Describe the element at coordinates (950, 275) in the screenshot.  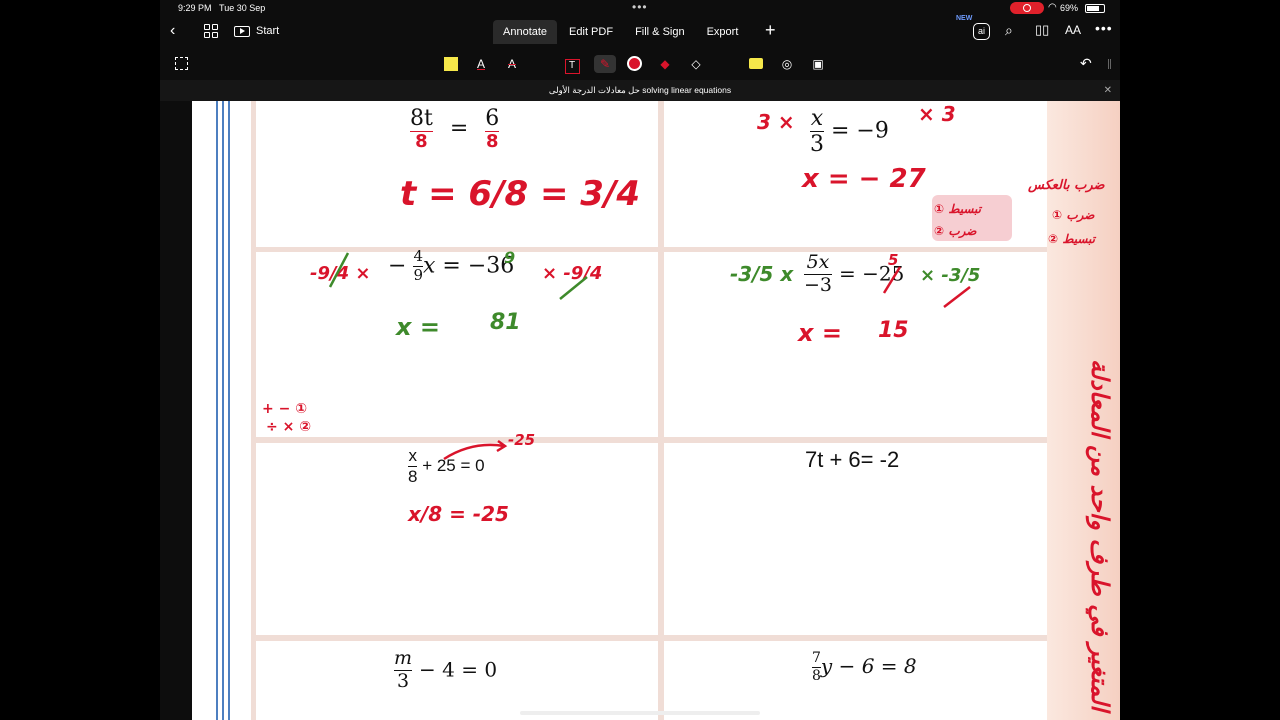
I see `ink-c4-right: × -3/5` at that location.